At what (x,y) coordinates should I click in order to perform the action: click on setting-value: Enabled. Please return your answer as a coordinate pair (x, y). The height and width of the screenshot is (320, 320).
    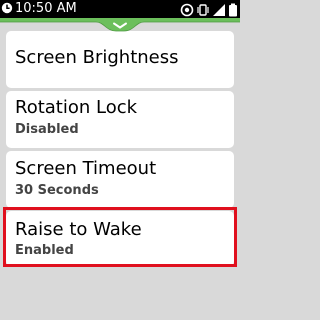
    Looking at the image, I should click on (44, 250).